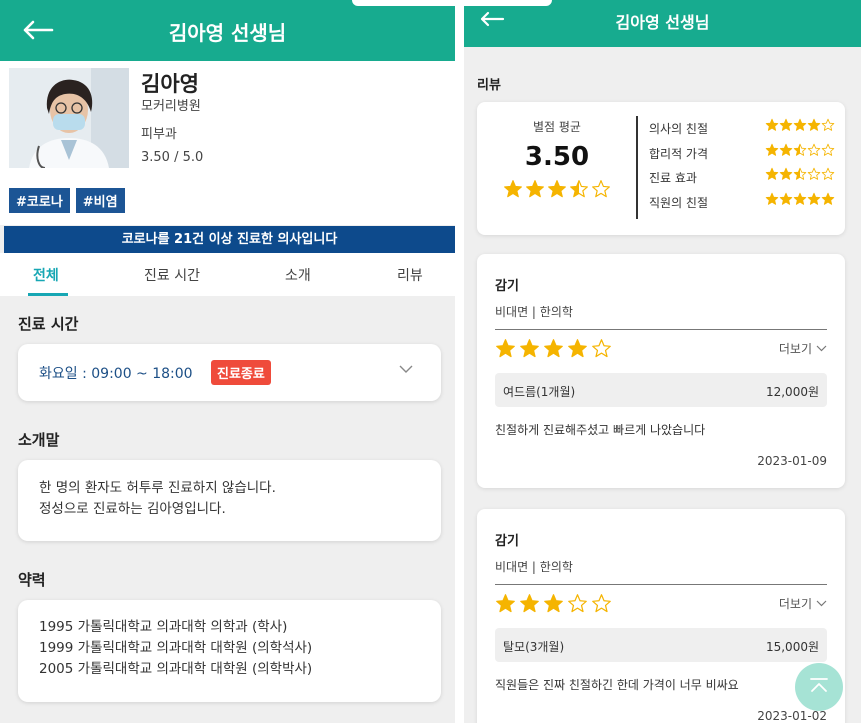 The height and width of the screenshot is (723, 861). What do you see at coordinates (157, 488) in the screenshot?
I see `intro-line: 한 명의 환자도 허투루 진료하지 않습니다.` at bounding box center [157, 488].